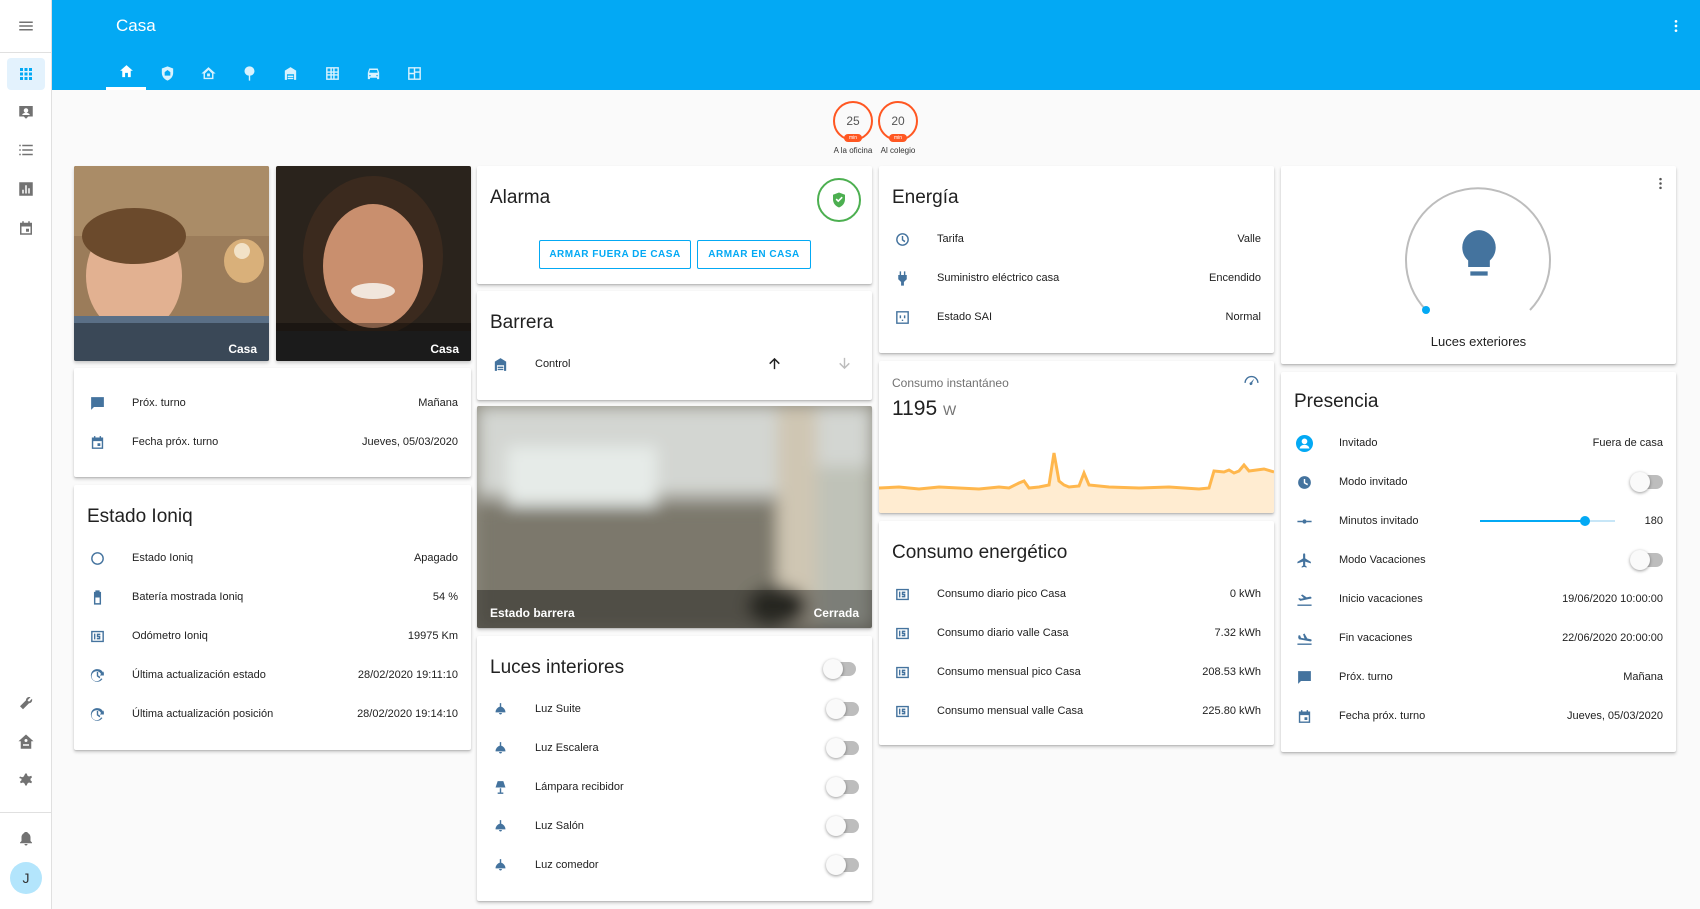  Describe the element at coordinates (414, 73) in the screenshot. I see `tab-floorplan` at that location.